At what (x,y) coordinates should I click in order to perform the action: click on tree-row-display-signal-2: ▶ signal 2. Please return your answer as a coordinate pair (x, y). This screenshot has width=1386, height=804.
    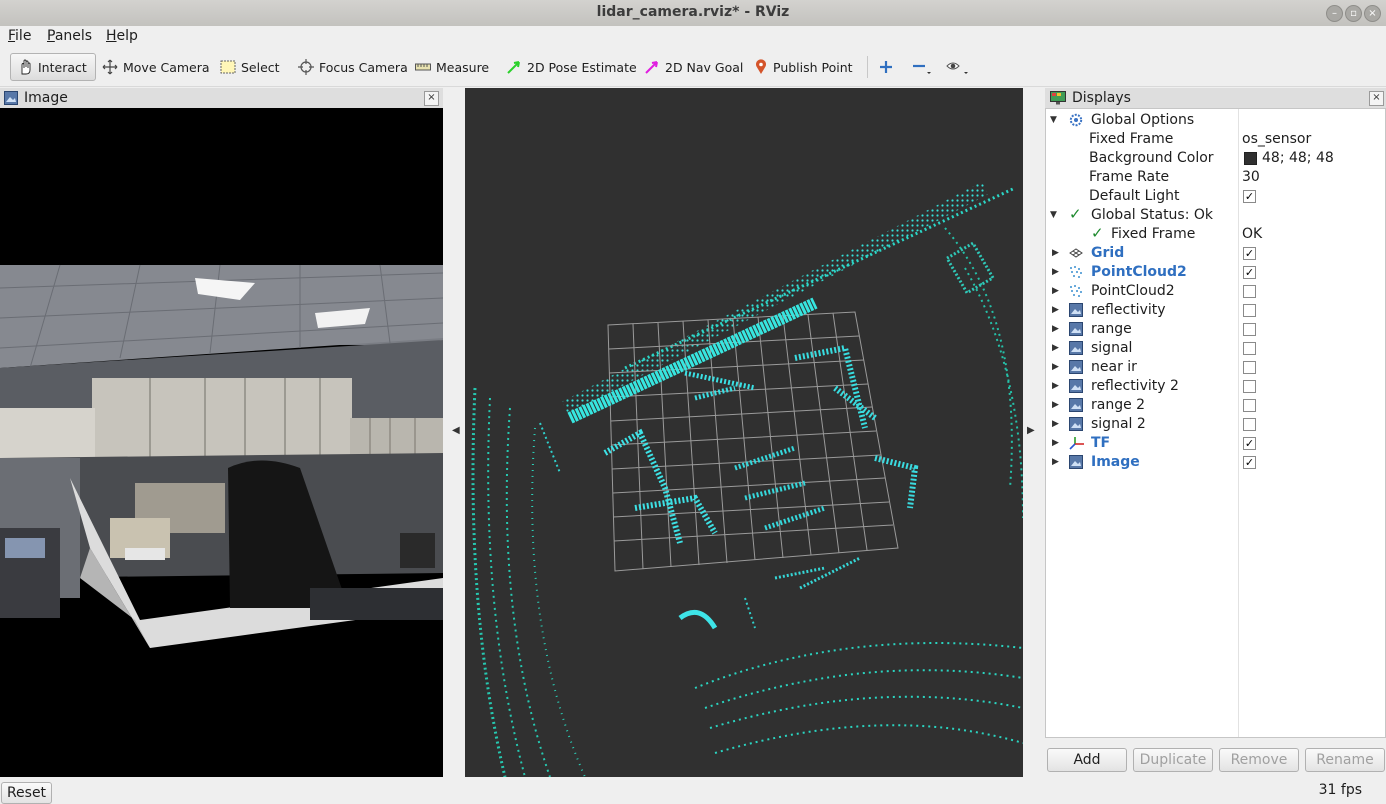
    Looking at the image, I should click on (1215, 424).